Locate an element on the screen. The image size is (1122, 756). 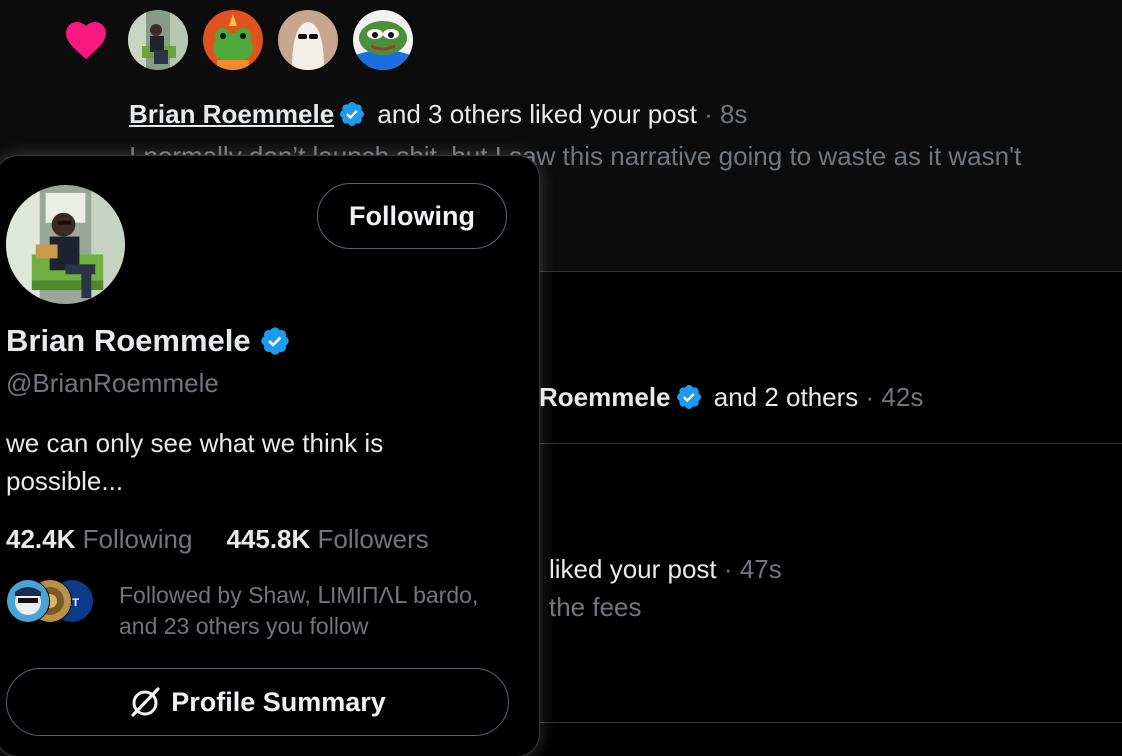
grok-slash-icon is located at coordinates (145, 702).